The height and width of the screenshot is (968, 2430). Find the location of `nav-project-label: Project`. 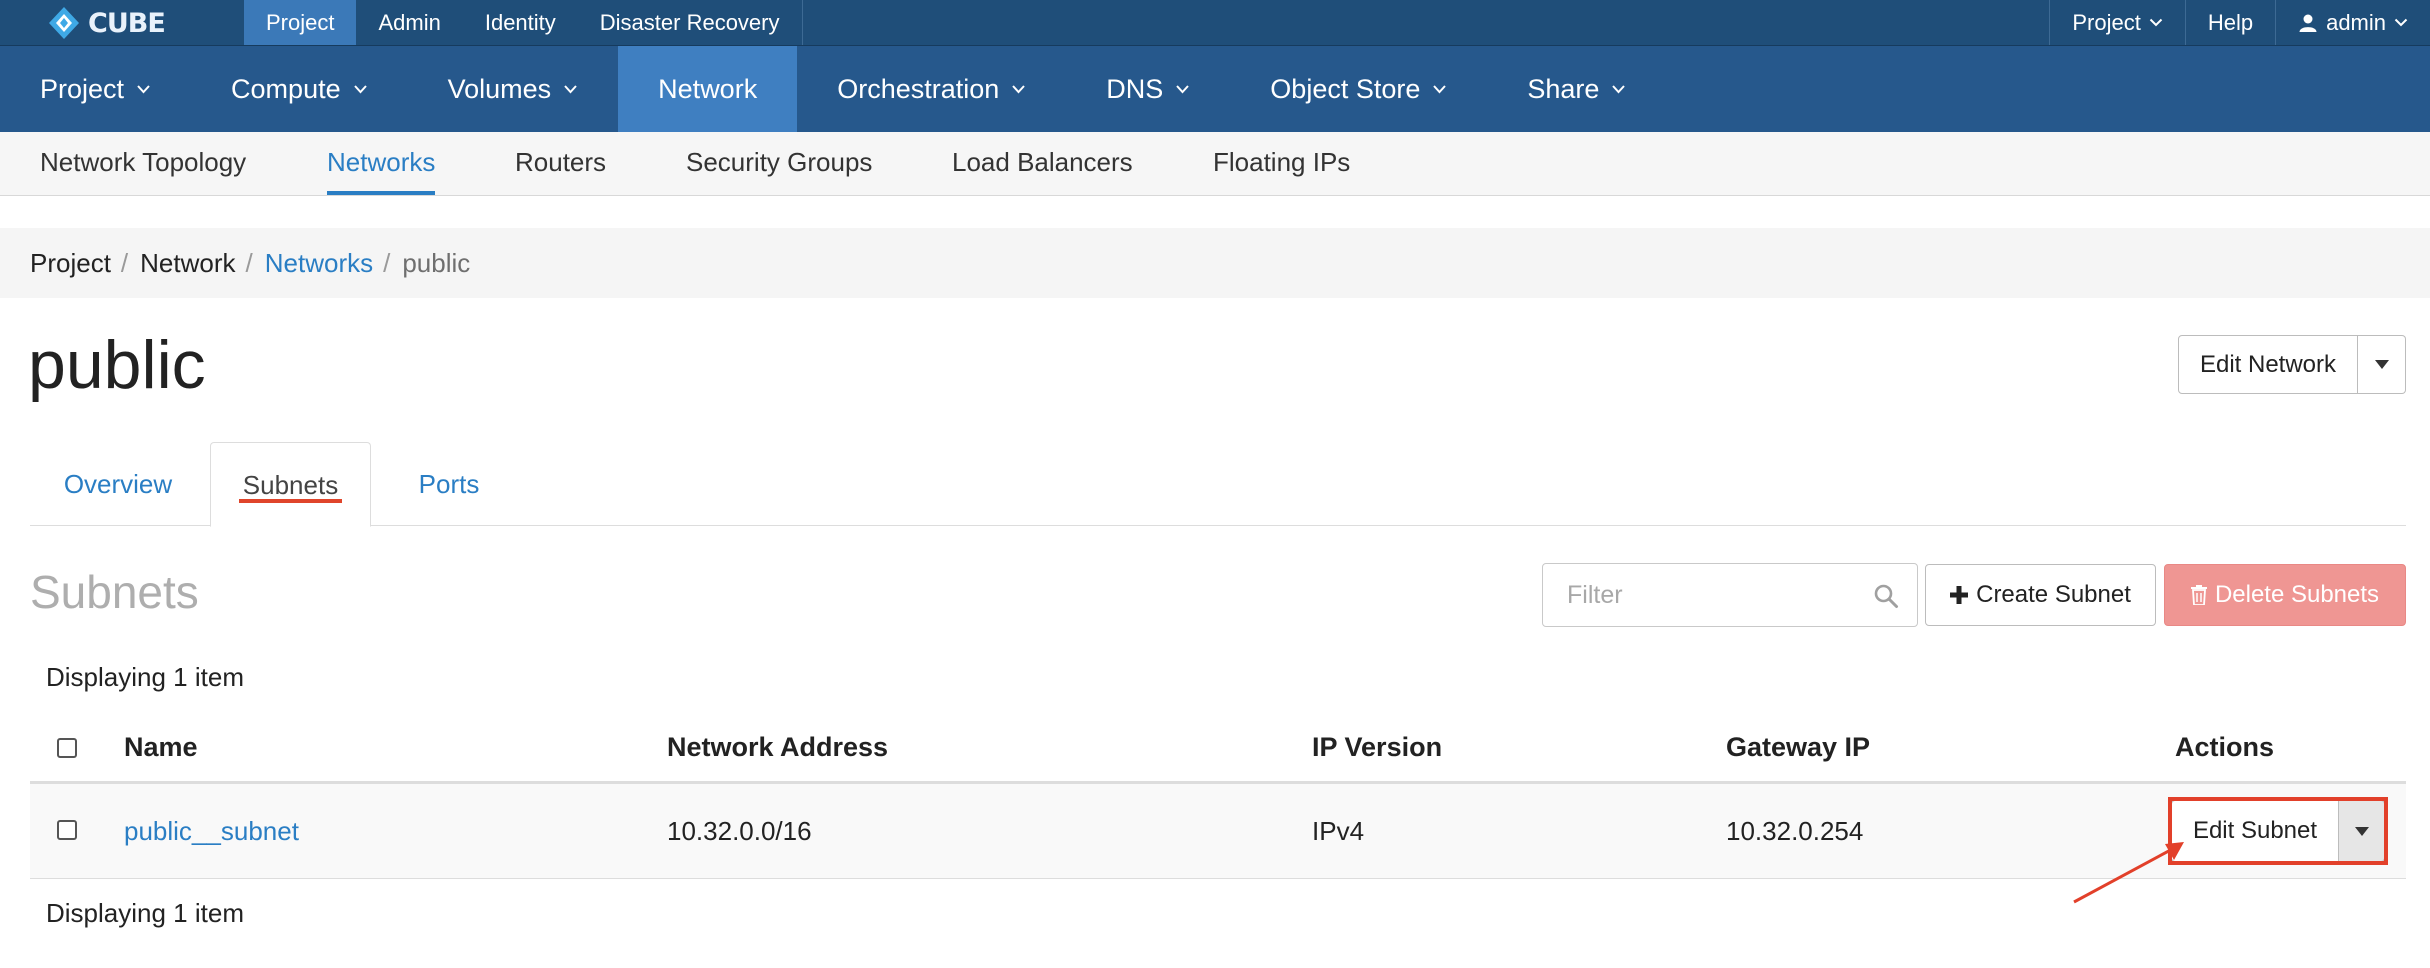

nav-project-label: Project is located at coordinates (82, 89).